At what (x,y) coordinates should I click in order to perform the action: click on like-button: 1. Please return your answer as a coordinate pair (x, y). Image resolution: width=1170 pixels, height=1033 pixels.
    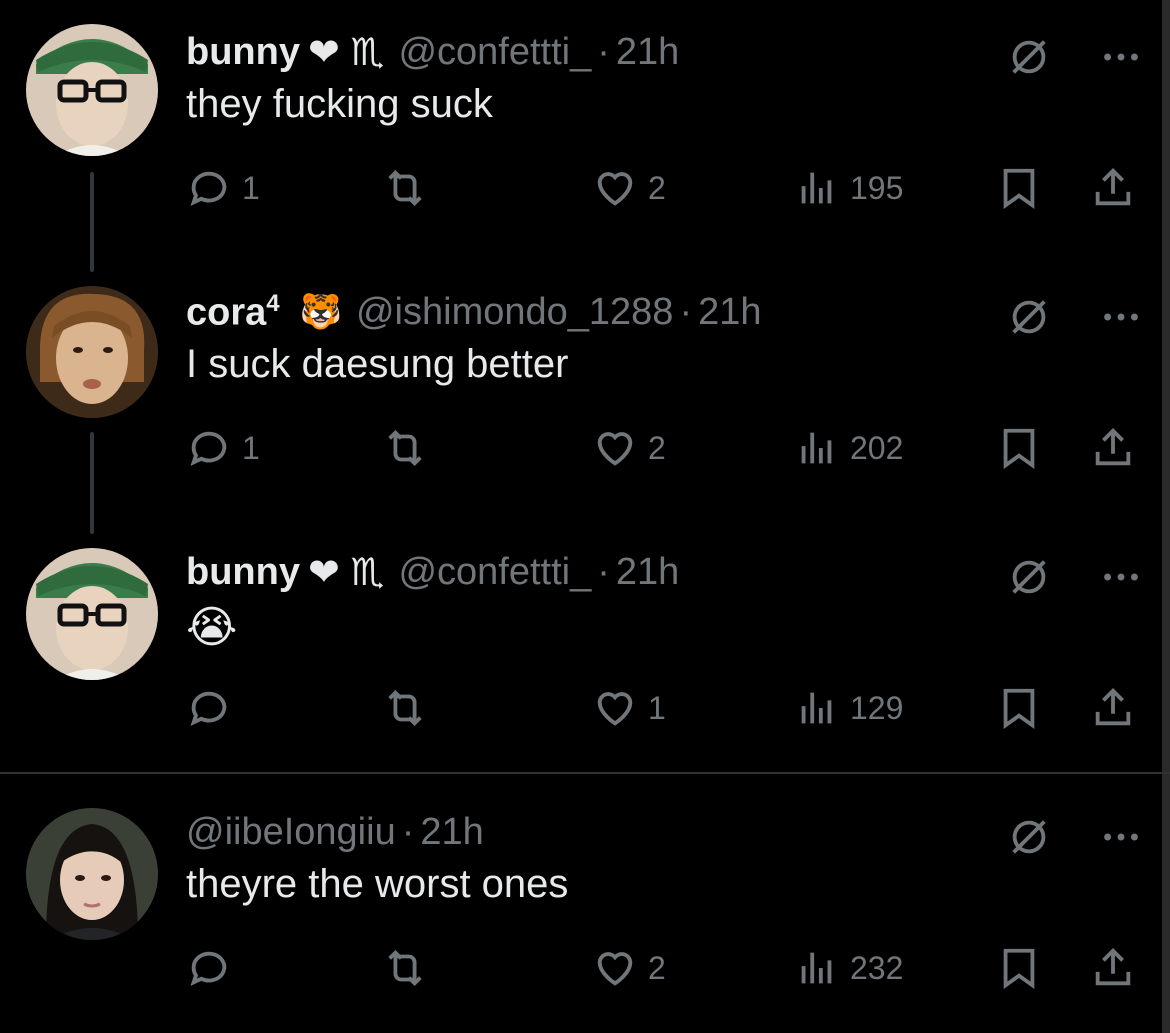
    Looking at the image, I should click on (629, 708).